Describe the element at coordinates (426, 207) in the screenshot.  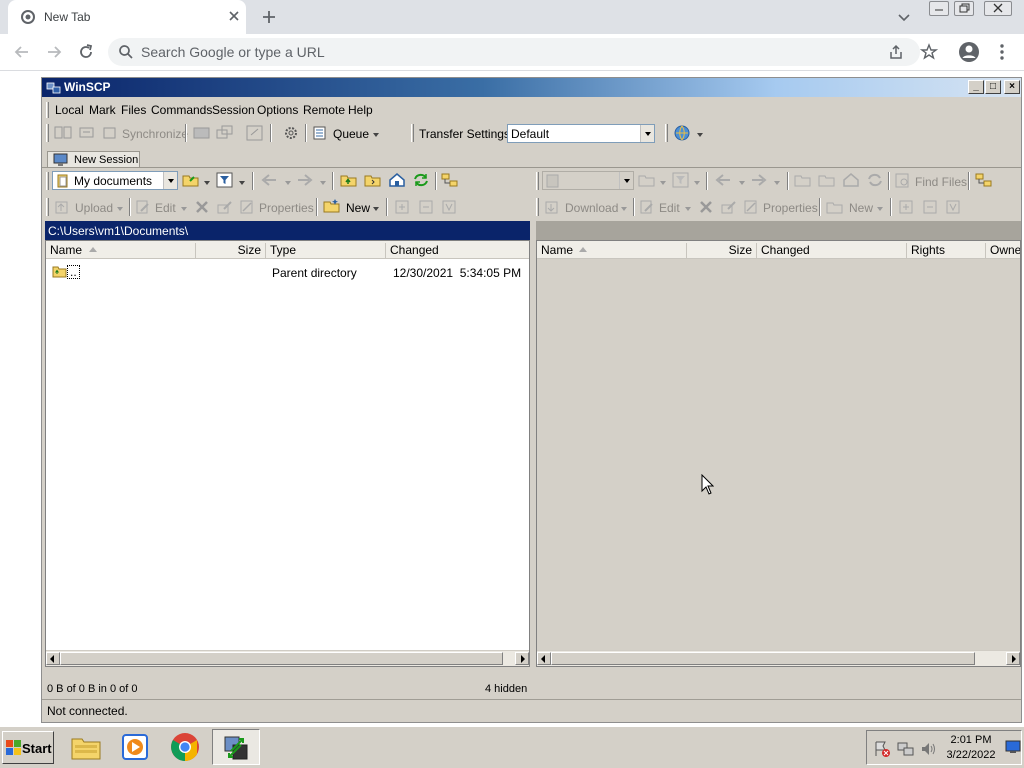
I see `local-unselect-icon` at that location.